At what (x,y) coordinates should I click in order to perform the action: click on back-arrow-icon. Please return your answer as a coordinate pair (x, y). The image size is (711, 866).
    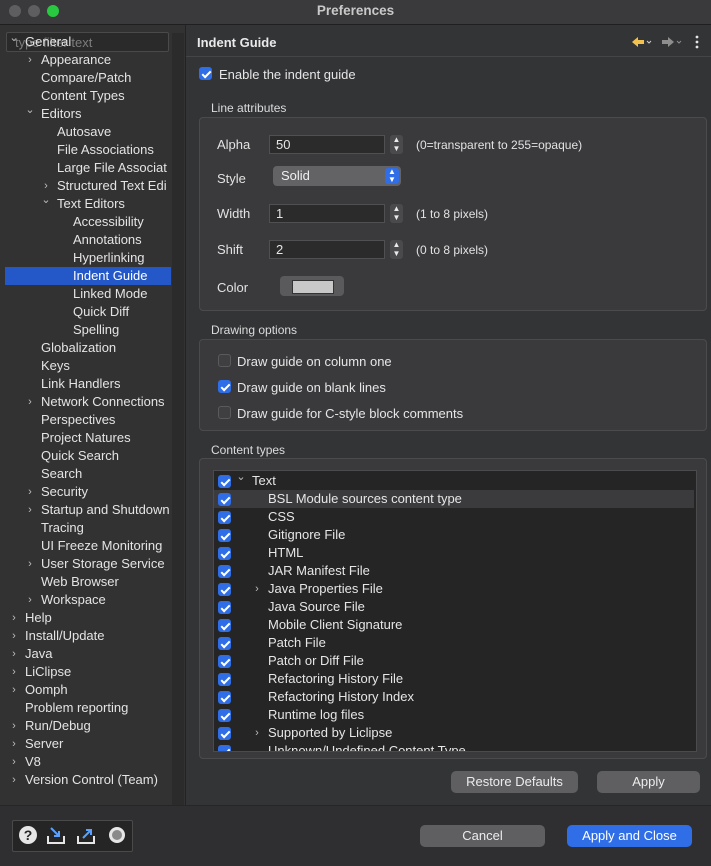
    Looking at the image, I should click on (642, 42).